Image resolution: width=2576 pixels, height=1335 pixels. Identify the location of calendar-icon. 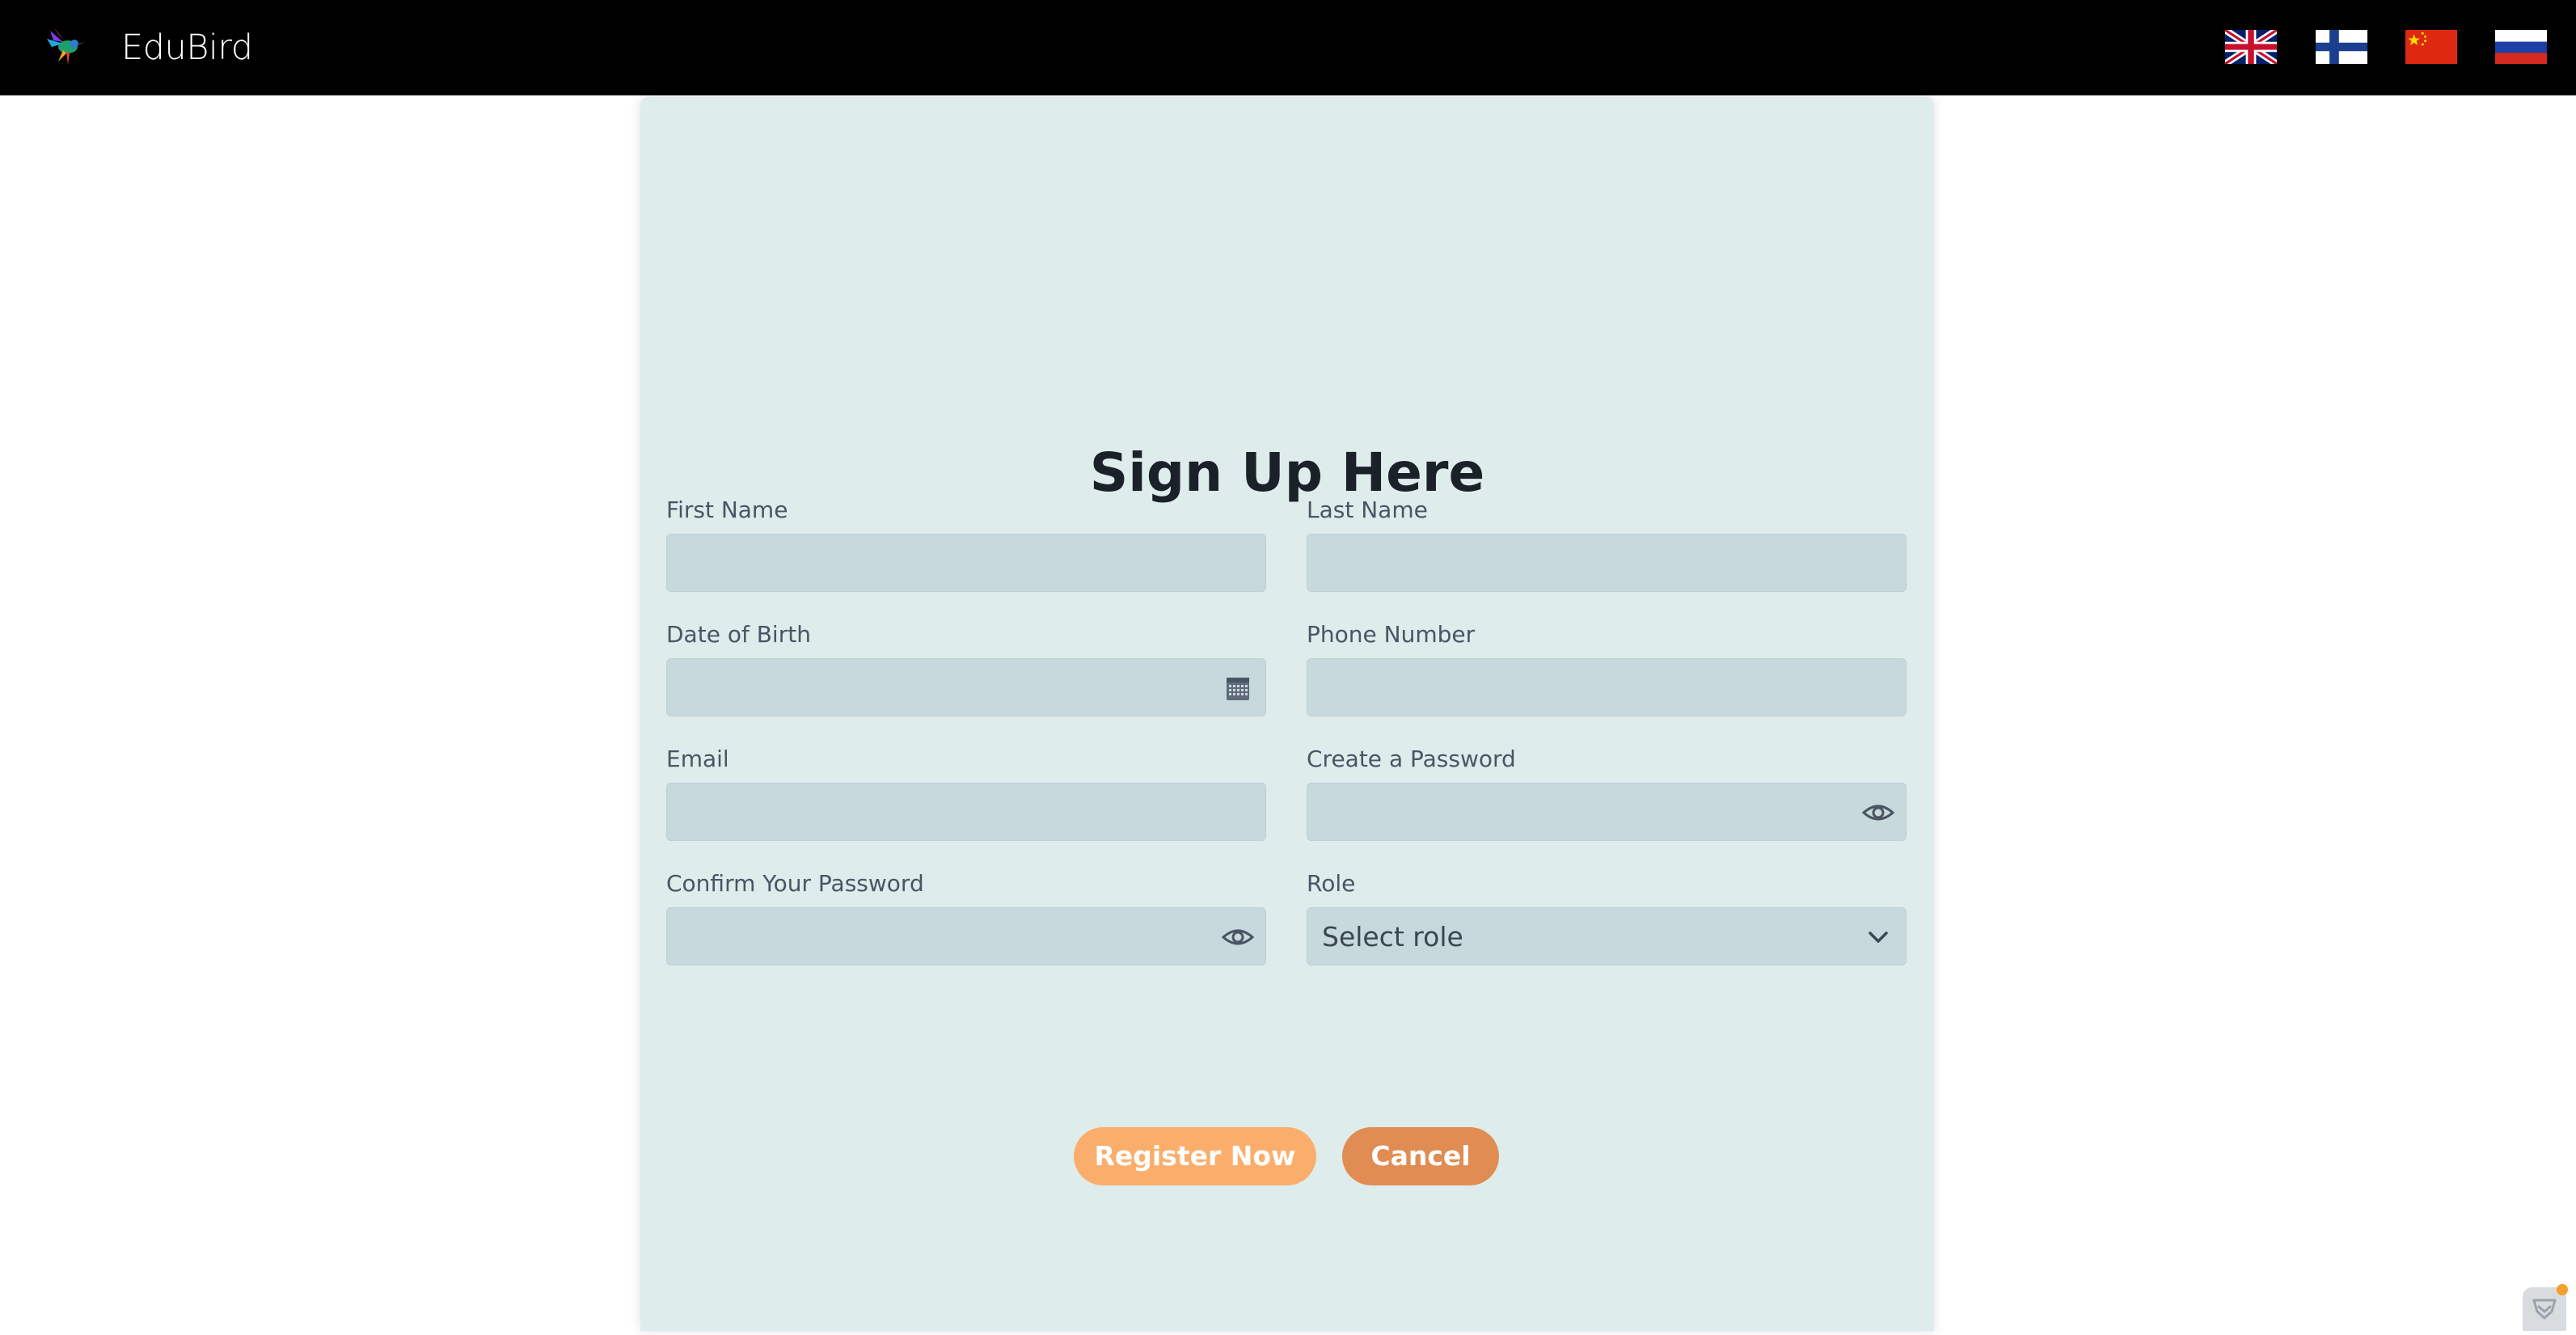
(1238, 688).